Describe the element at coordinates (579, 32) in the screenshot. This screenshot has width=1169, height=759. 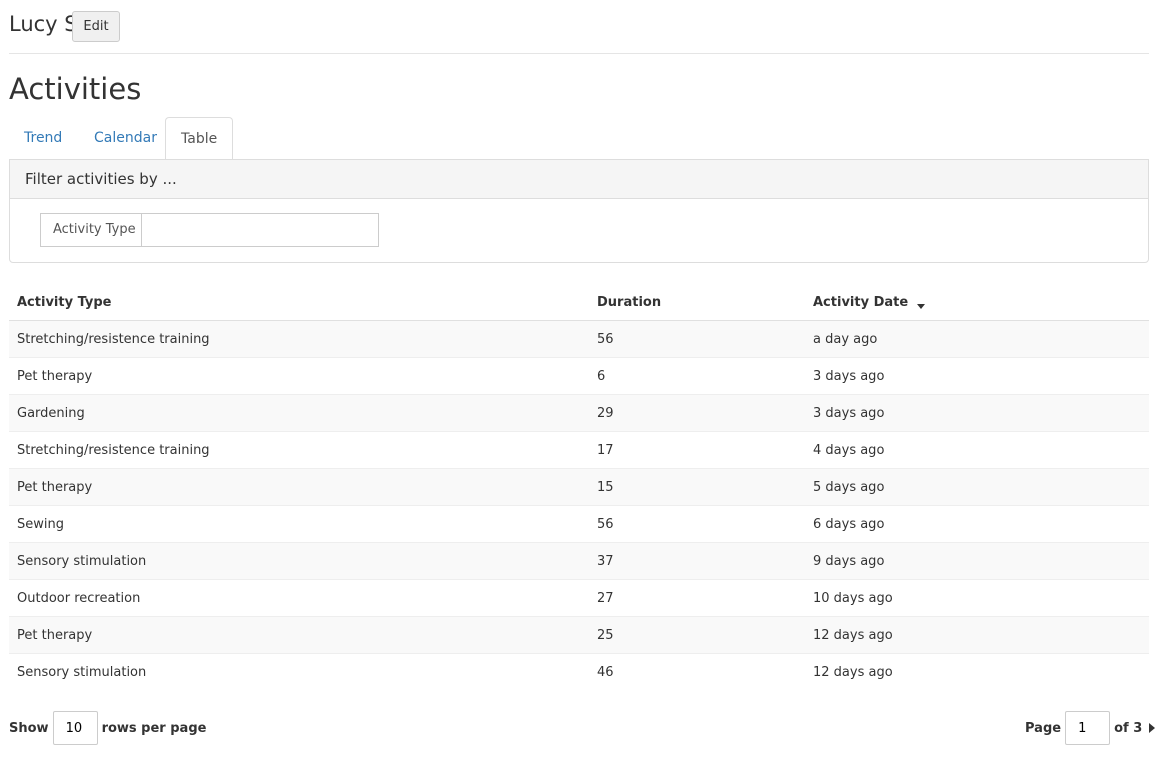
I see `resident-header: Lucy S Edit` at that location.